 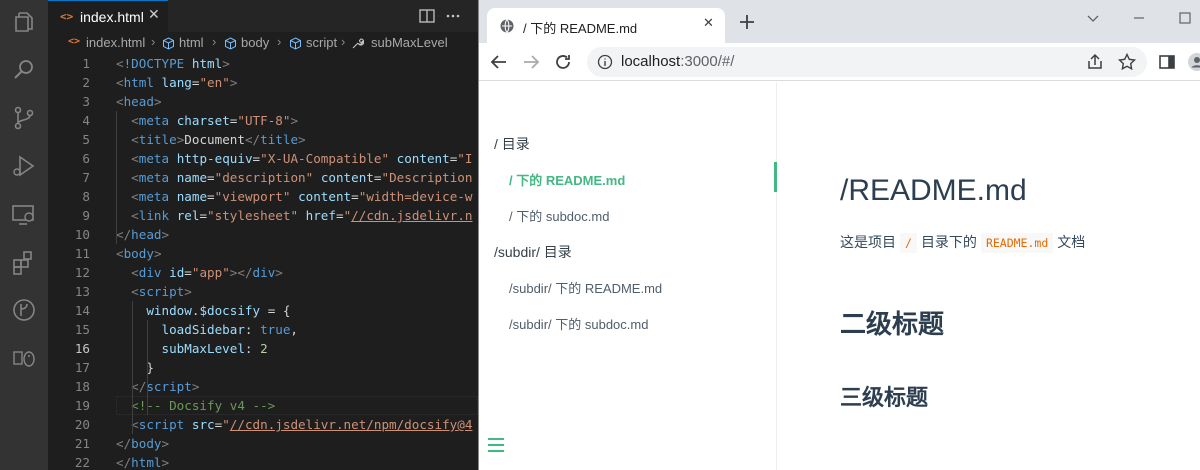 What do you see at coordinates (195, 405) in the screenshot?
I see `code-text: <!-- Docsify v4 -->` at bounding box center [195, 405].